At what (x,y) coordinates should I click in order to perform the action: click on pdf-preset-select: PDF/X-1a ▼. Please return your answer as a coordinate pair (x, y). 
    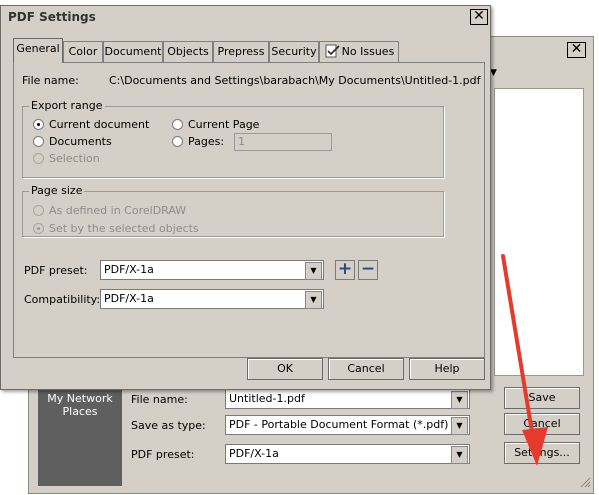
    Looking at the image, I should click on (212, 270).